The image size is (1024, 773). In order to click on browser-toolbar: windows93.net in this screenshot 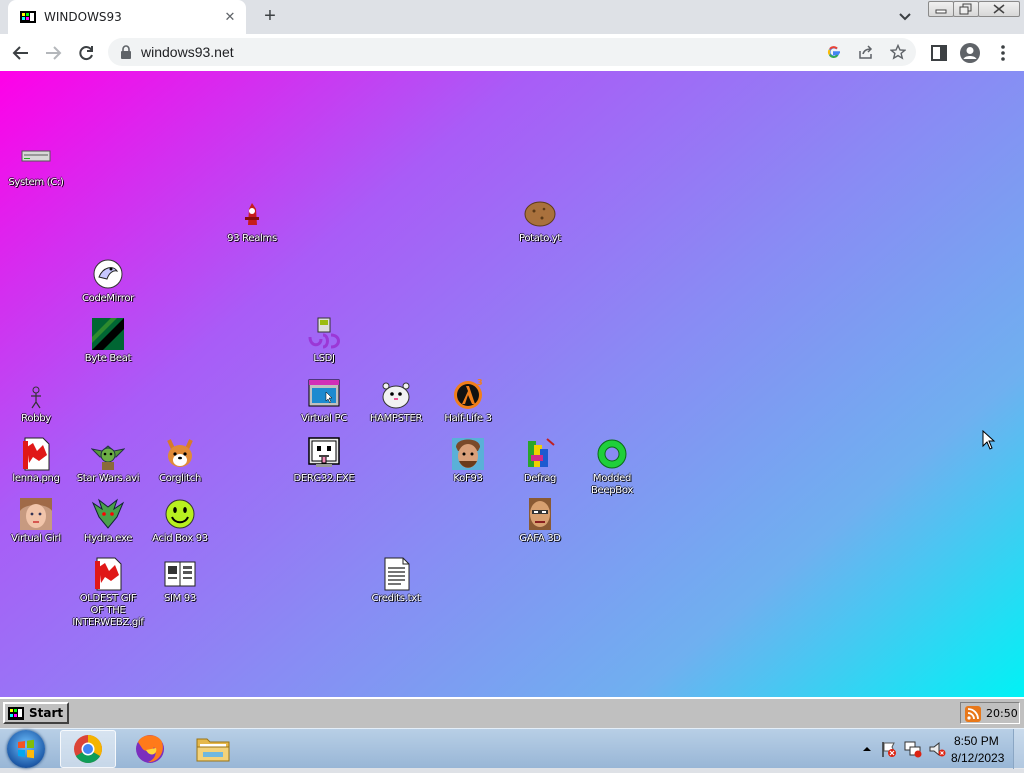, I will do `click(512, 53)`.